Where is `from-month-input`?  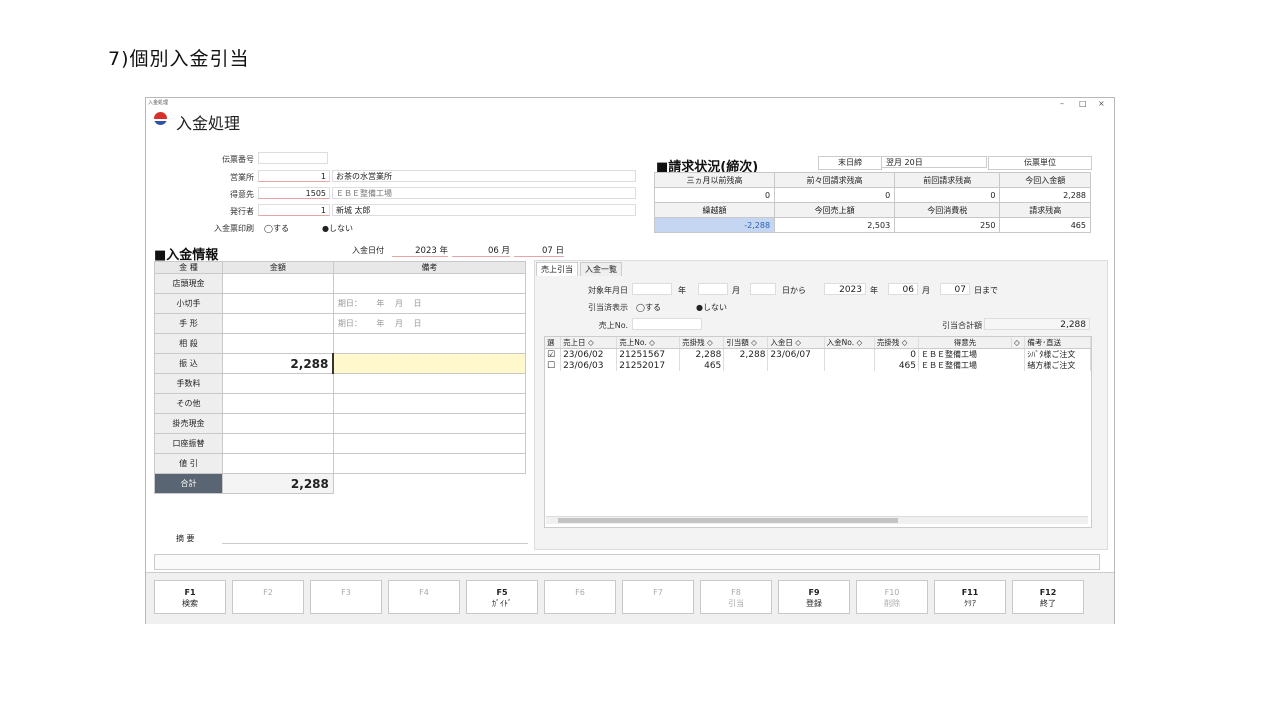
from-month-input is located at coordinates (713, 289).